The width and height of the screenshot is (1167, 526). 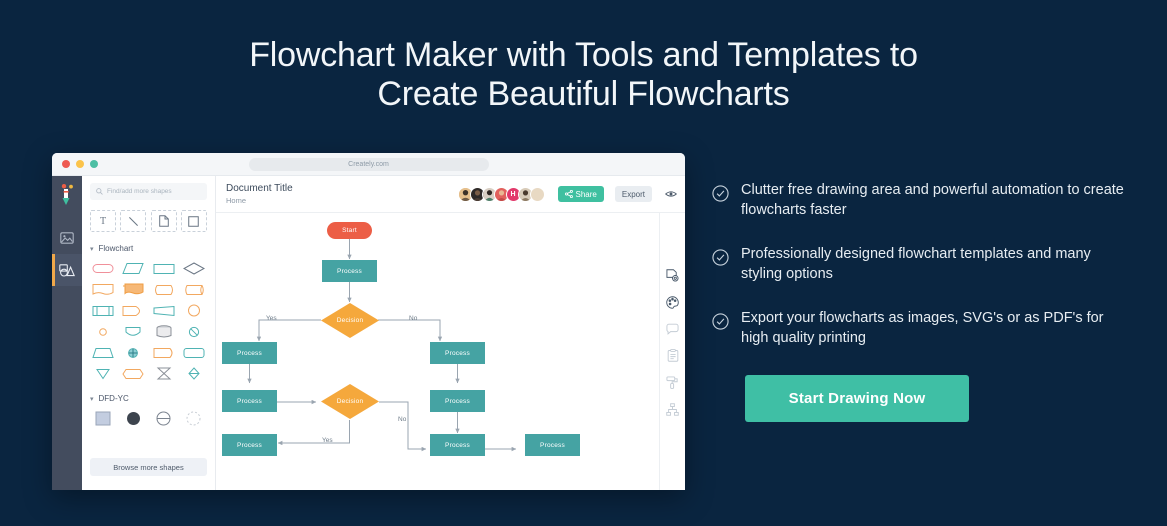 I want to click on shape-small-circle, so click(x=103, y=331).